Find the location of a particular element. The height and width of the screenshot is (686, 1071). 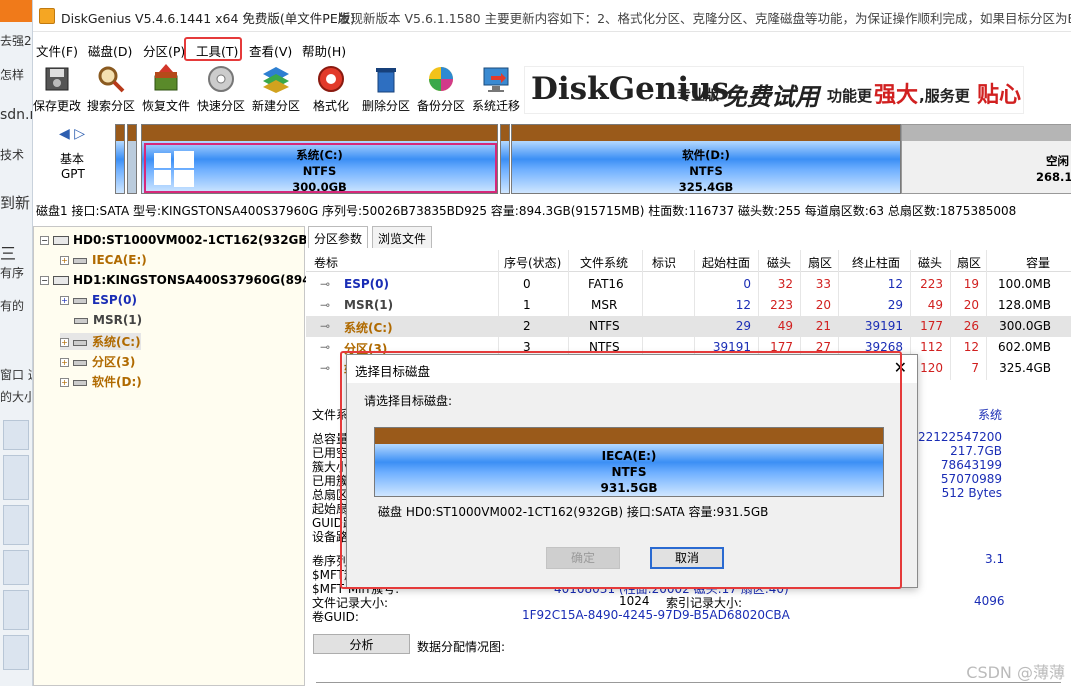

side-fragment: 三 is located at coordinates (8, 253).